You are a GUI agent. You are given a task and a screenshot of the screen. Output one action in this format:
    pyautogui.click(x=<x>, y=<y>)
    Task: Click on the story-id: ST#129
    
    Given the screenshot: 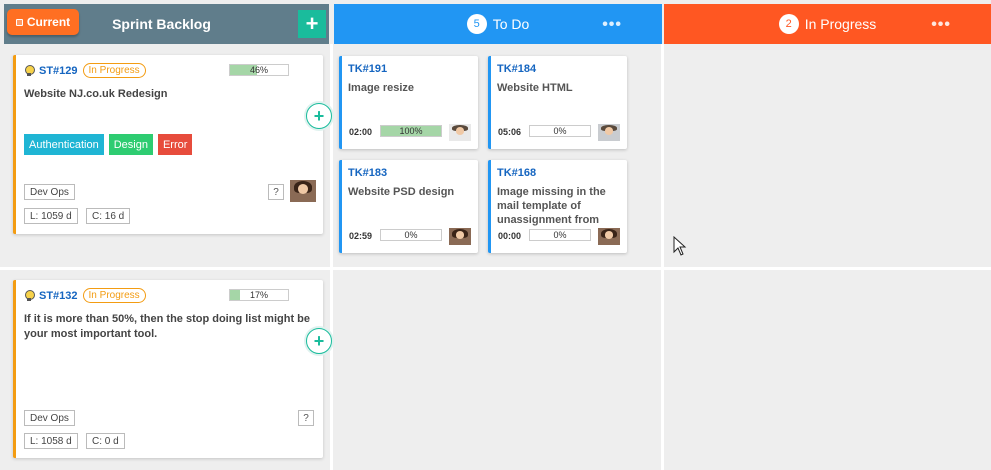 What is the action you would take?
    pyautogui.click(x=58, y=71)
    